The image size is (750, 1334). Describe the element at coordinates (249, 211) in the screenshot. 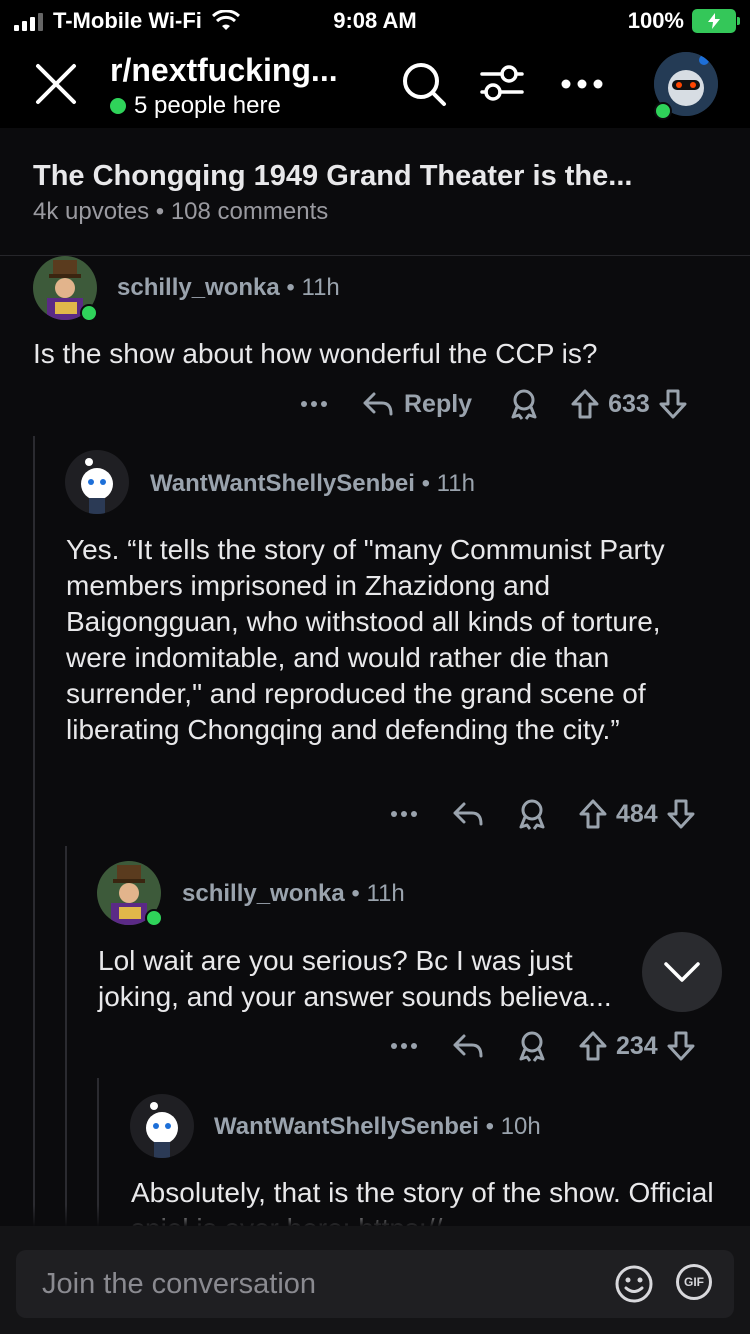

I see `comment-count: 108 comments` at that location.